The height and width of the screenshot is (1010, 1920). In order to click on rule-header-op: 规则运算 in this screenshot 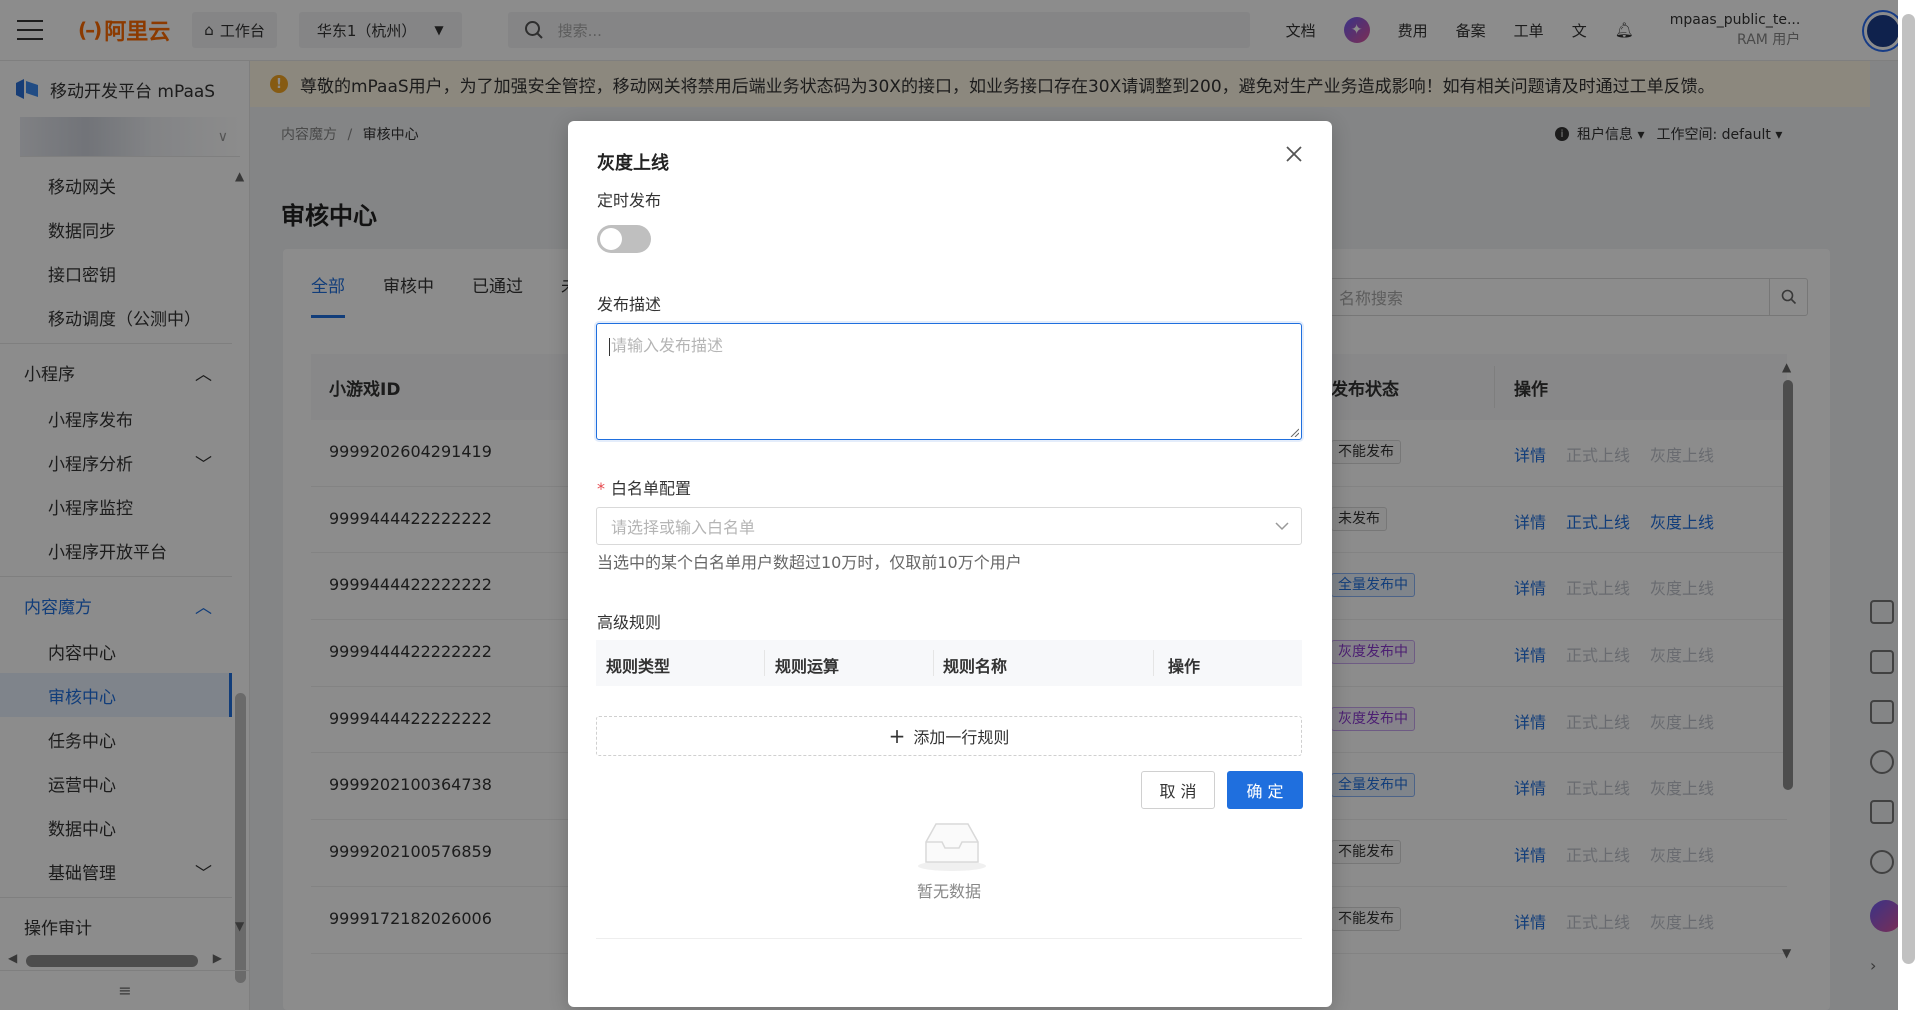, I will do `click(807, 666)`.